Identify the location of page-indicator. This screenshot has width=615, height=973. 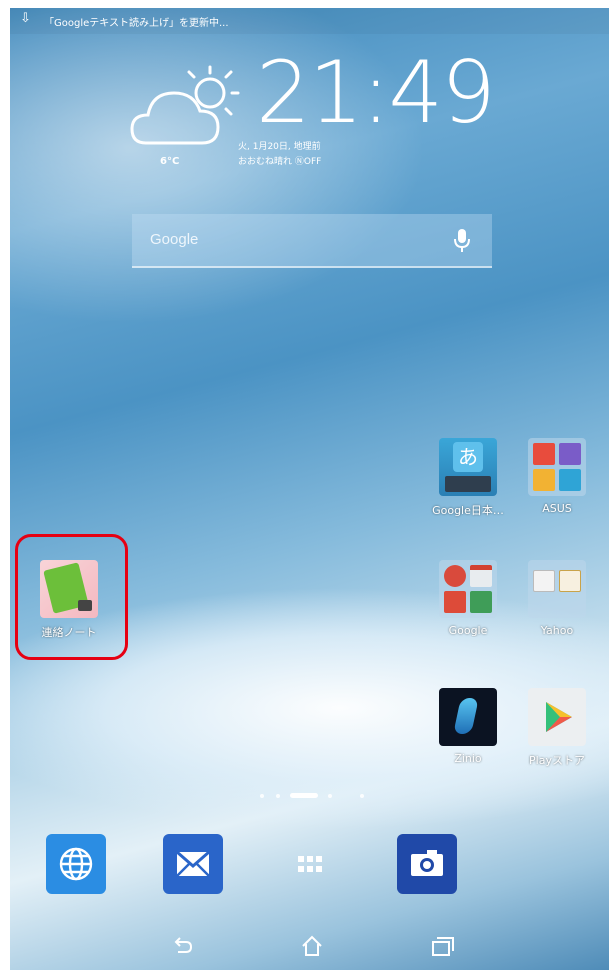
(316, 796).